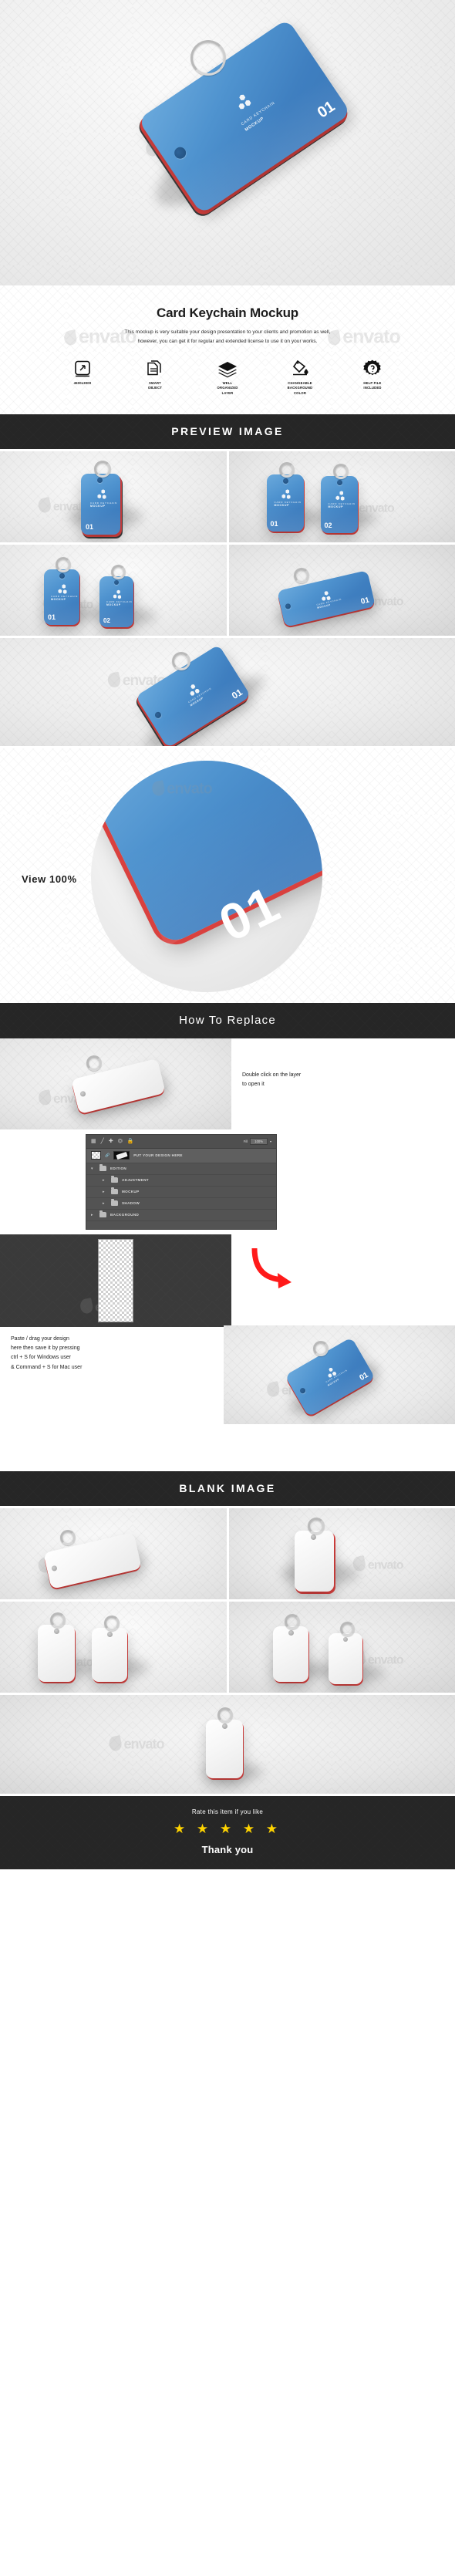 The width and height of the screenshot is (455, 2576). Describe the element at coordinates (96, 1155) in the screenshot. I see `layer-thumbnail-icon` at that location.